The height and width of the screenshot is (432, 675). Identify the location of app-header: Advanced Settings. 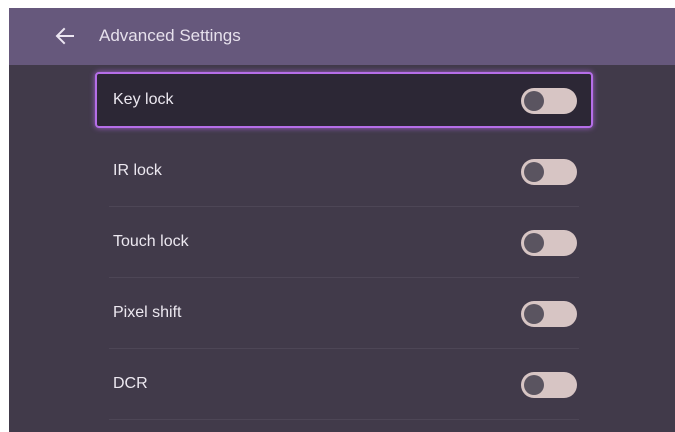
(342, 36).